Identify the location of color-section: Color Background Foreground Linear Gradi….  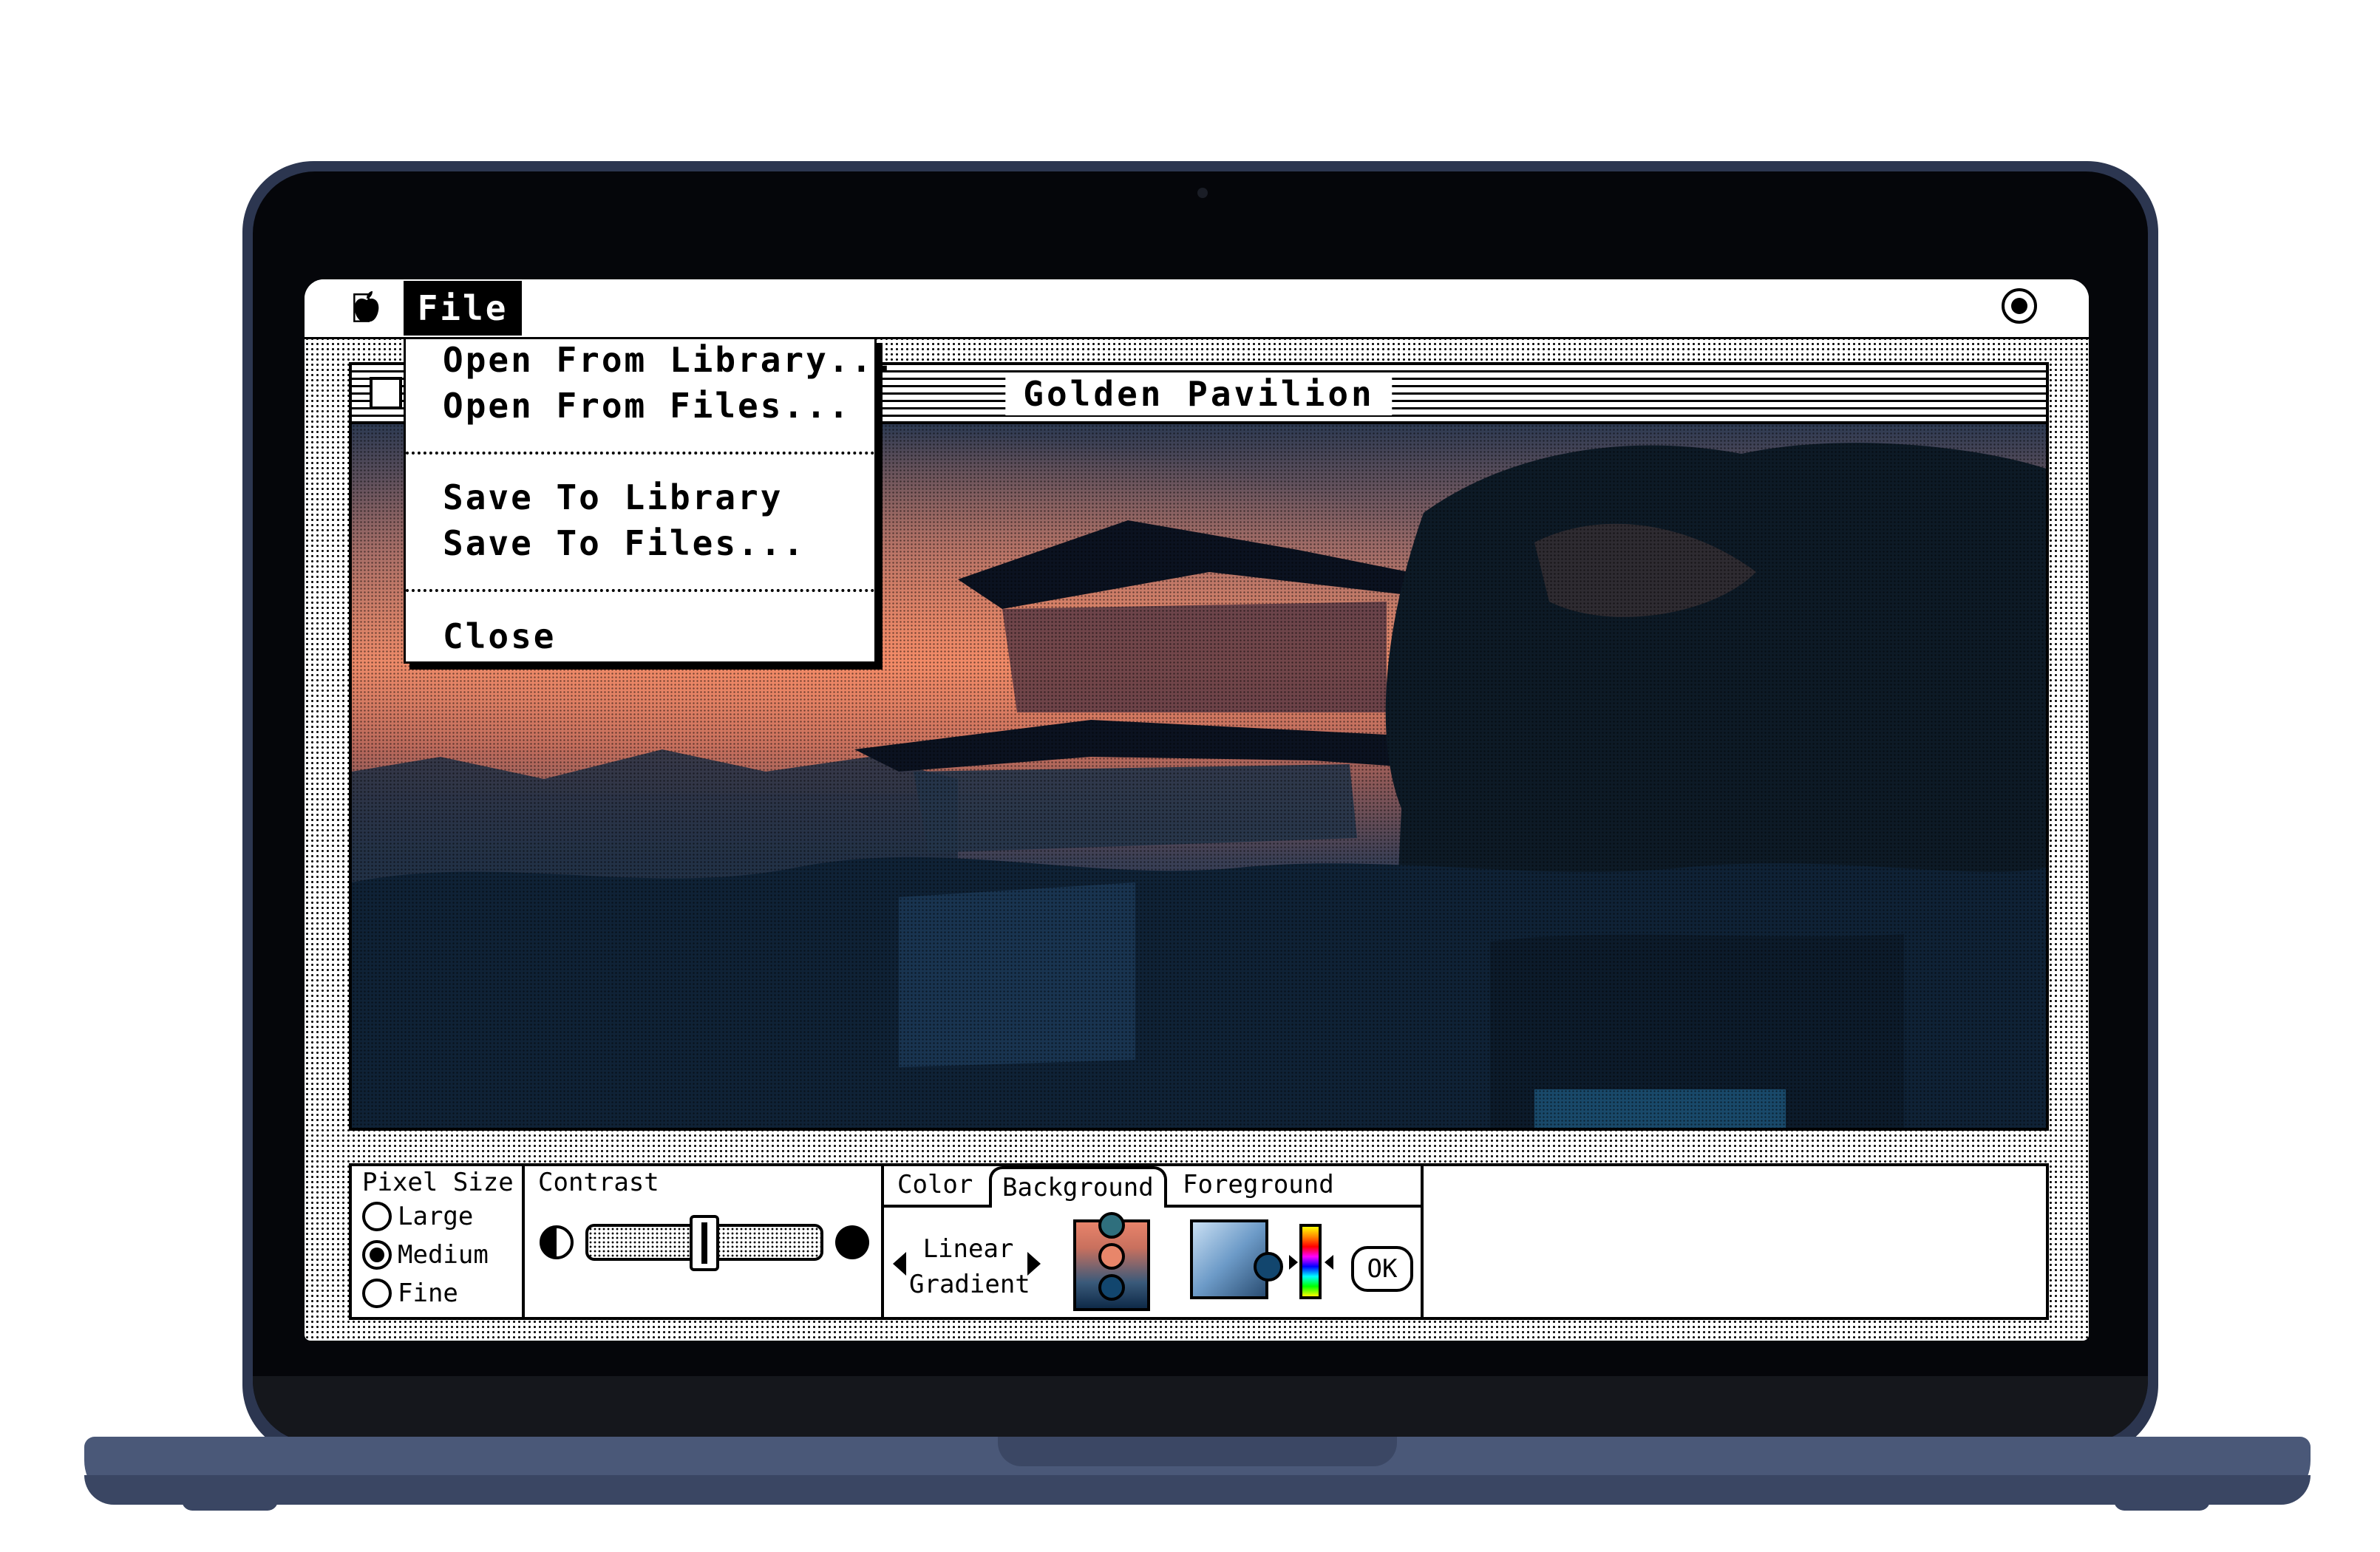
(1154, 1241).